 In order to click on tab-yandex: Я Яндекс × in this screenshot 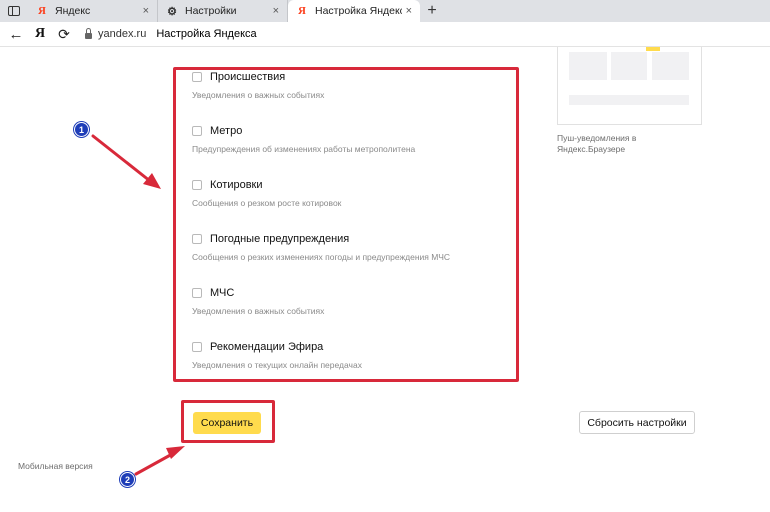, I will do `click(93, 11)`.